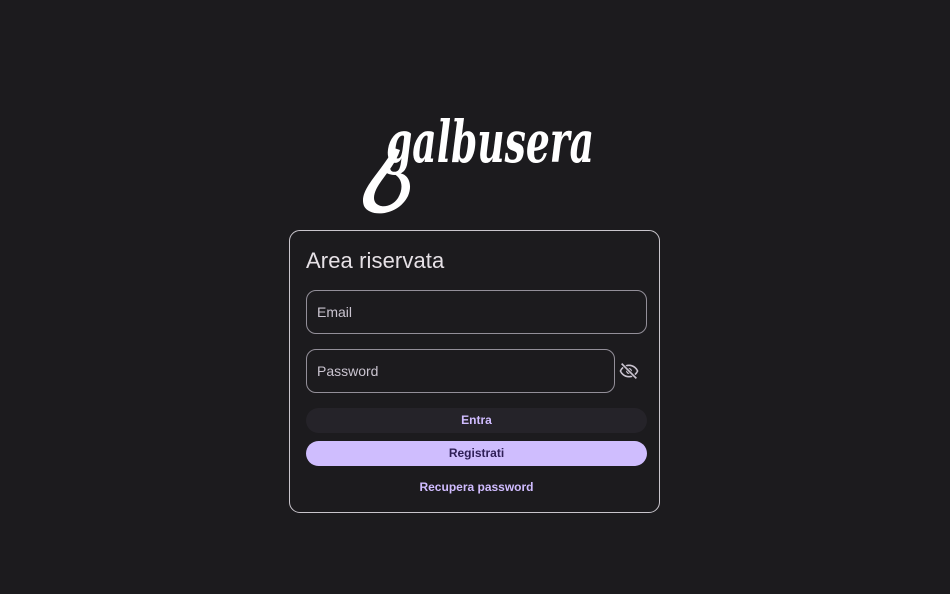 This screenshot has height=594, width=950. What do you see at coordinates (460, 371) in the screenshot?
I see `password-field: Password` at bounding box center [460, 371].